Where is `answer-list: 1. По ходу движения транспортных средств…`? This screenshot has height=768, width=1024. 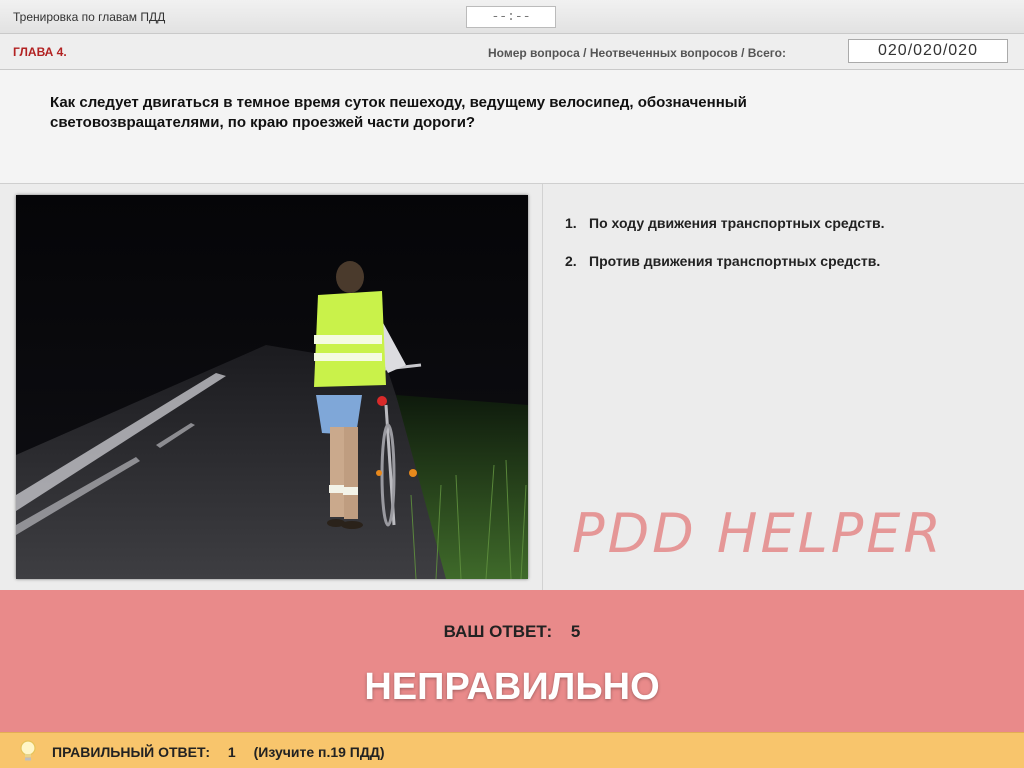
answer-list: 1. По ходу движения транспортных средств… is located at coordinates (785, 252).